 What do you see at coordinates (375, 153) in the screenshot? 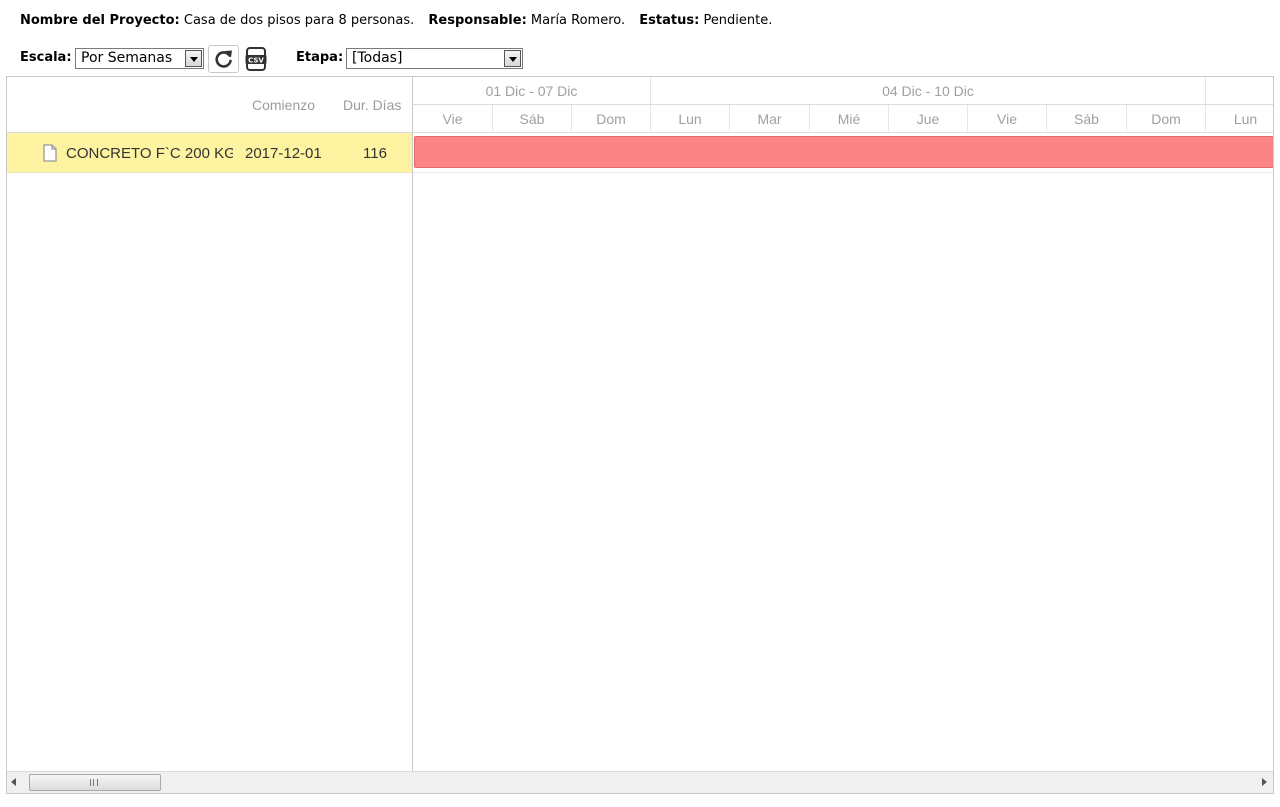
I see `task-duration: 116` at bounding box center [375, 153].